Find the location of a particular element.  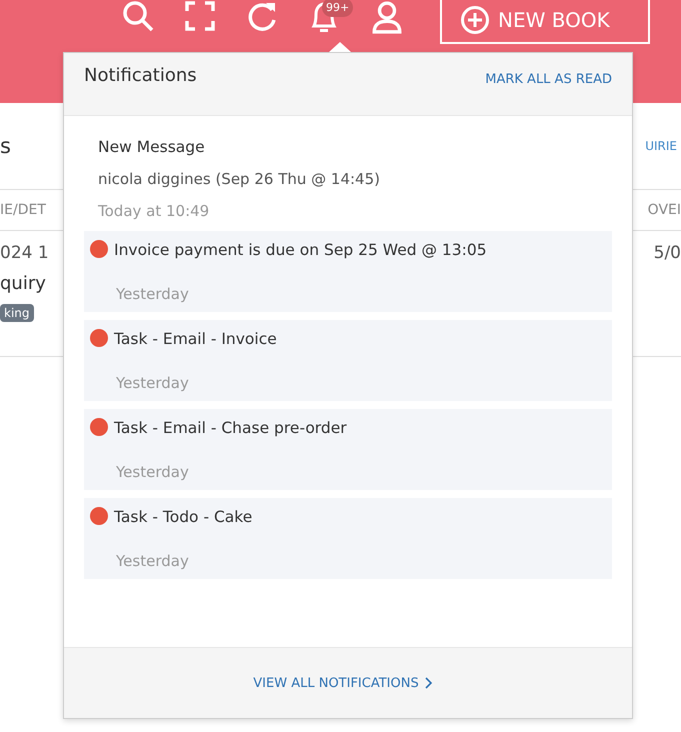

chevron-right-icon is located at coordinates (428, 683).